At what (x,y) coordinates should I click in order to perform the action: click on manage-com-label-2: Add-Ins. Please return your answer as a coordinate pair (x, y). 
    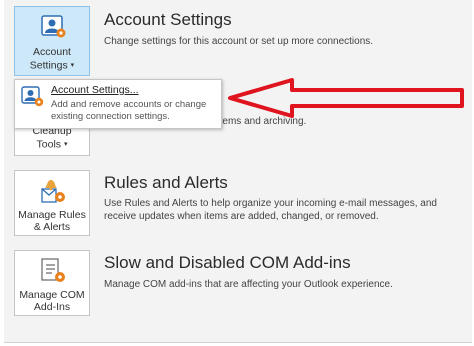
    Looking at the image, I should click on (52, 307).